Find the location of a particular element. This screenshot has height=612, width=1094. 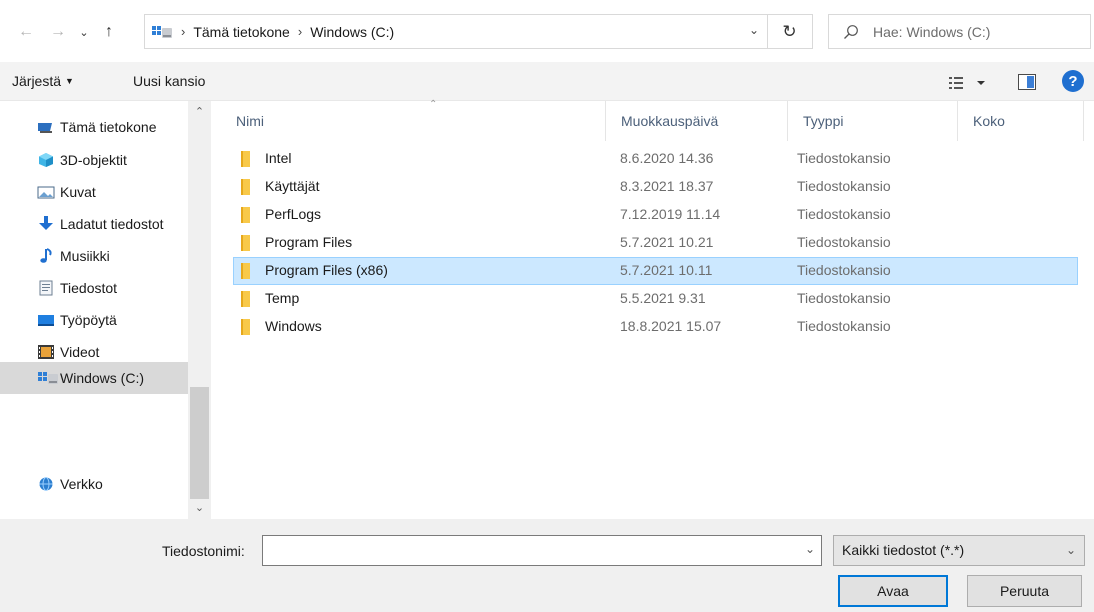

organize-button: Järjestä ▼ is located at coordinates (43, 81).